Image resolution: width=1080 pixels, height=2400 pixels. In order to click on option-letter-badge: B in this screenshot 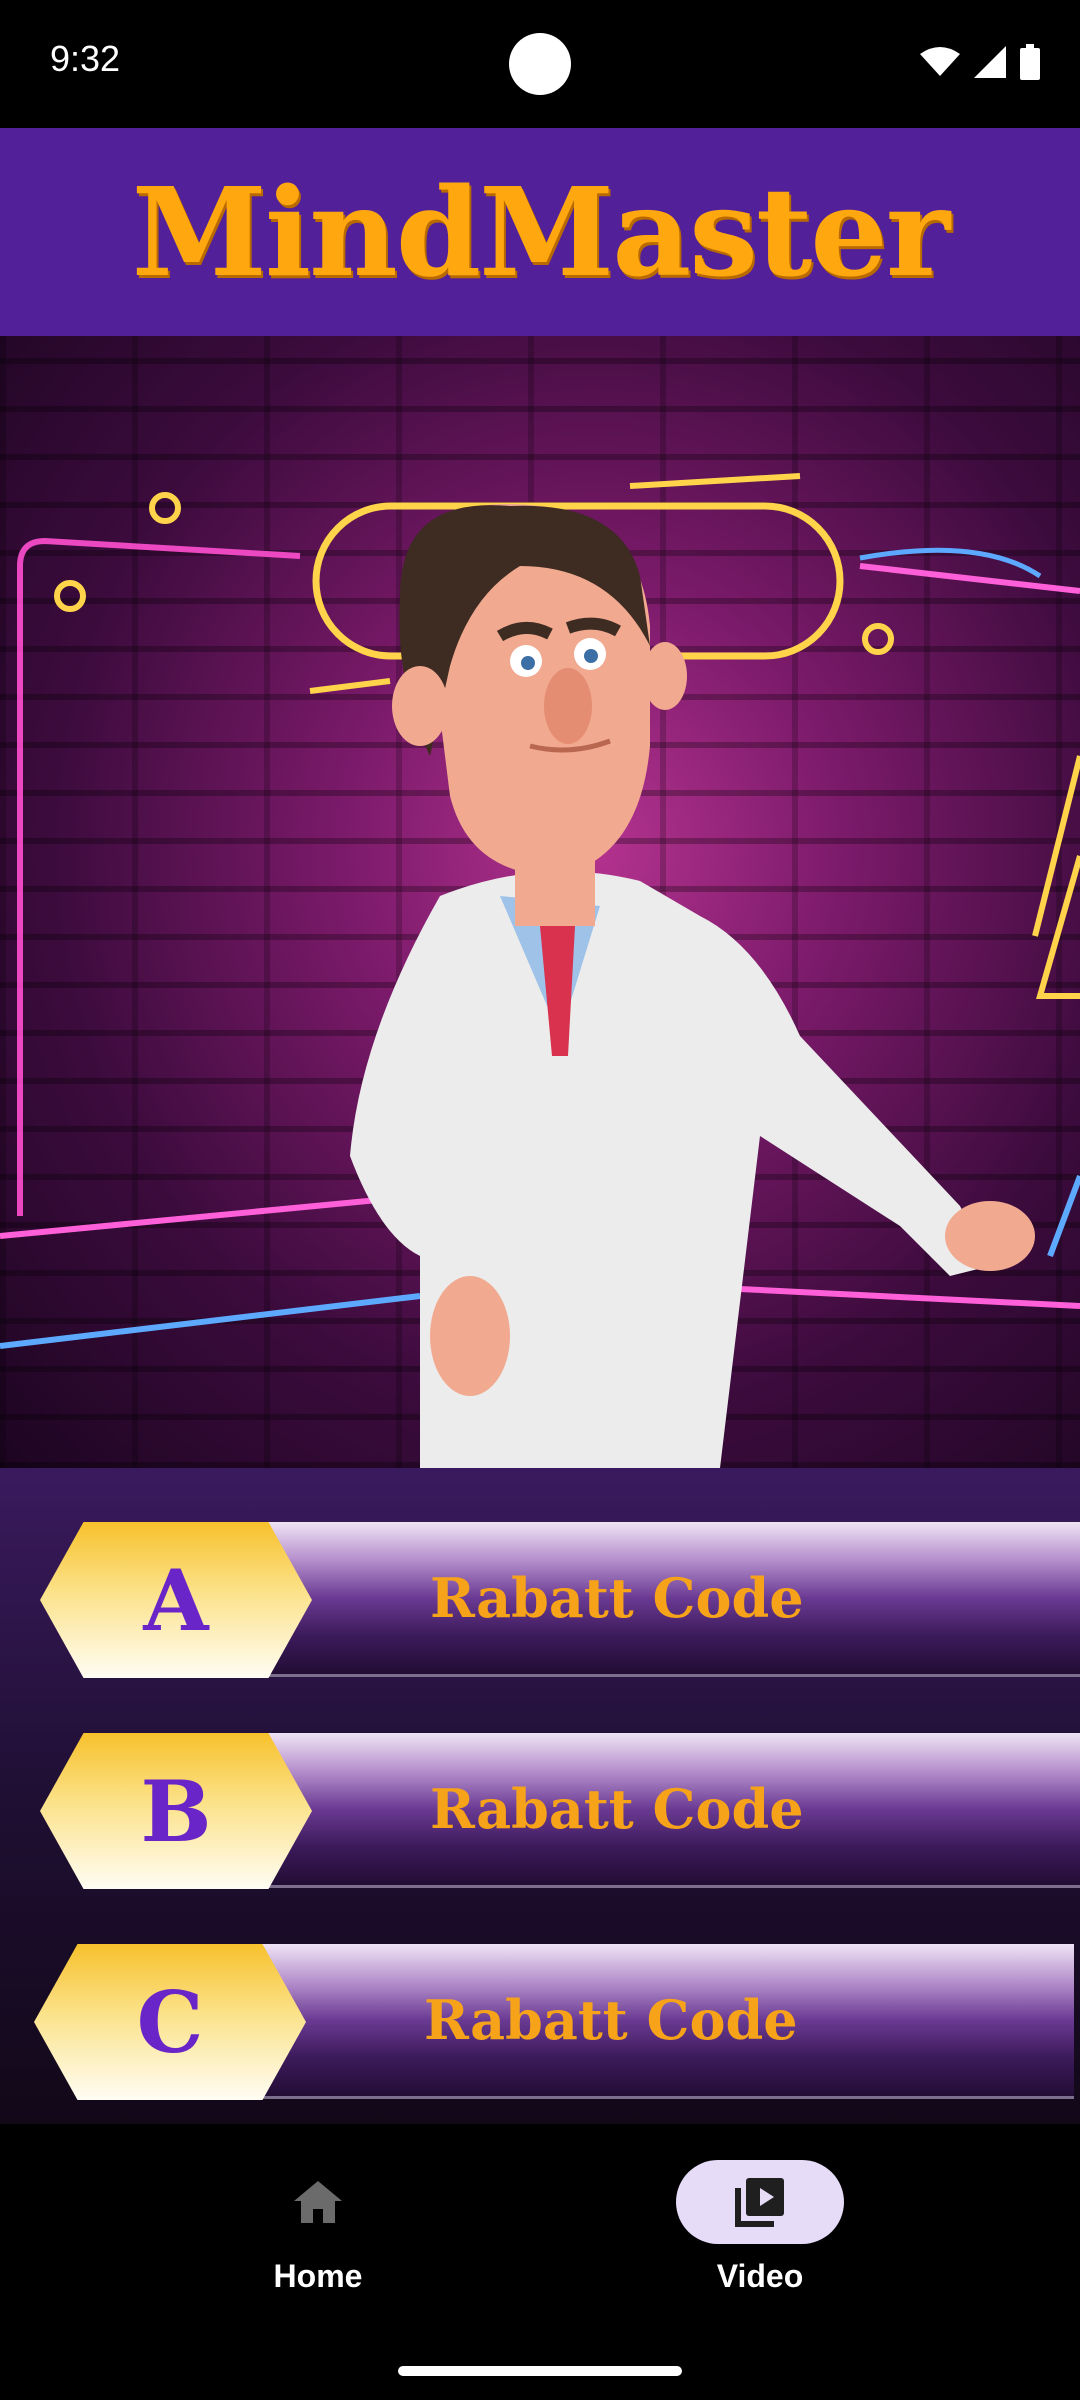, I will do `click(176, 1811)`.